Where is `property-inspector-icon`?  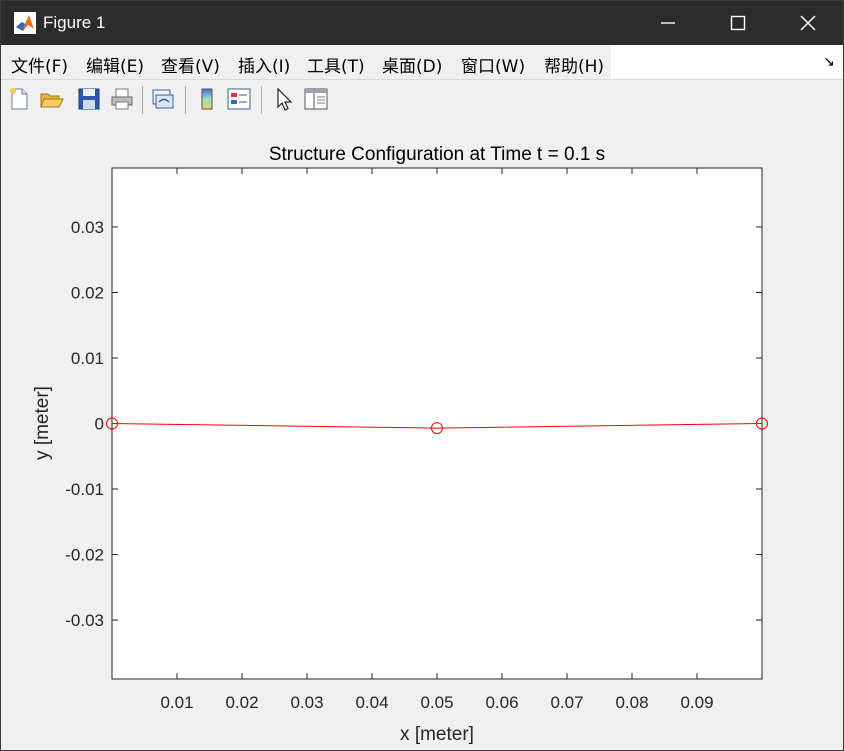 property-inspector-icon is located at coordinates (316, 99).